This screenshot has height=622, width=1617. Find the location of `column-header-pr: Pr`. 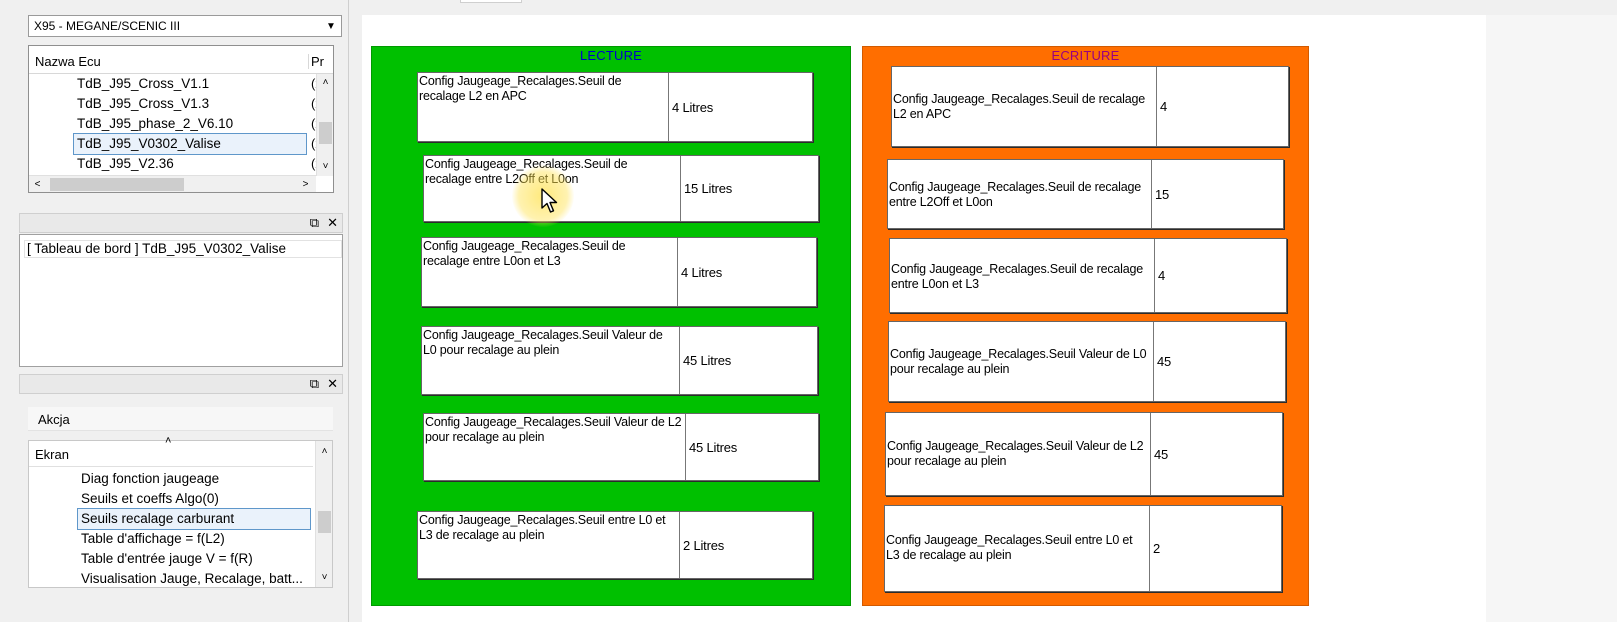

column-header-pr: Pr is located at coordinates (316, 61).